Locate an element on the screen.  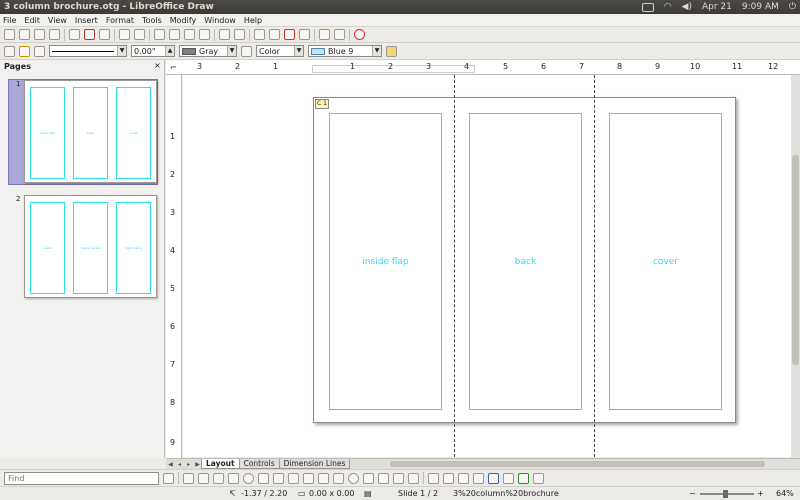
spin-icon: ▲ is located at coordinates (169, 51).